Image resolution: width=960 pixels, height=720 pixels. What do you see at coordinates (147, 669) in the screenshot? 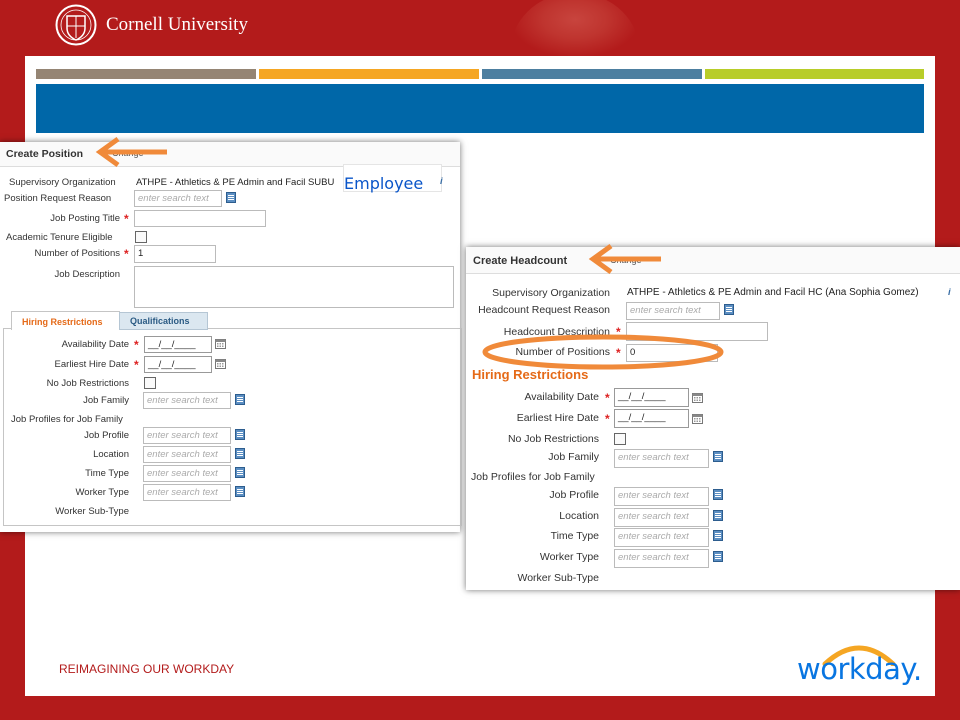
I see `footer-tagline: REIMAGINING OUR WORKDAY` at bounding box center [147, 669].